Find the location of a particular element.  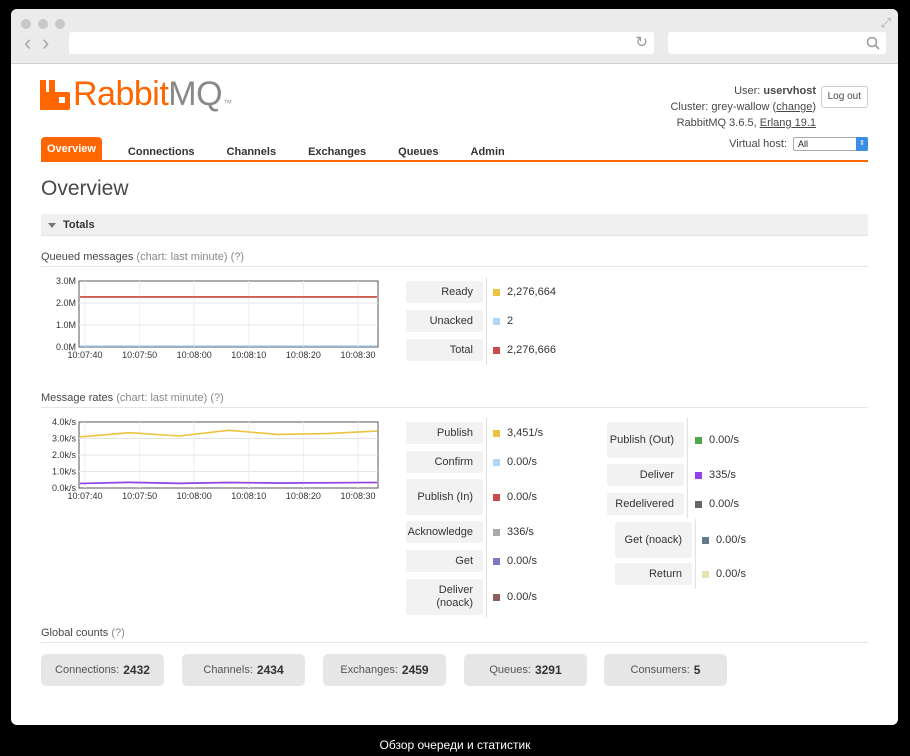

global-count-queues: Queues: 3291 is located at coordinates (525, 670).